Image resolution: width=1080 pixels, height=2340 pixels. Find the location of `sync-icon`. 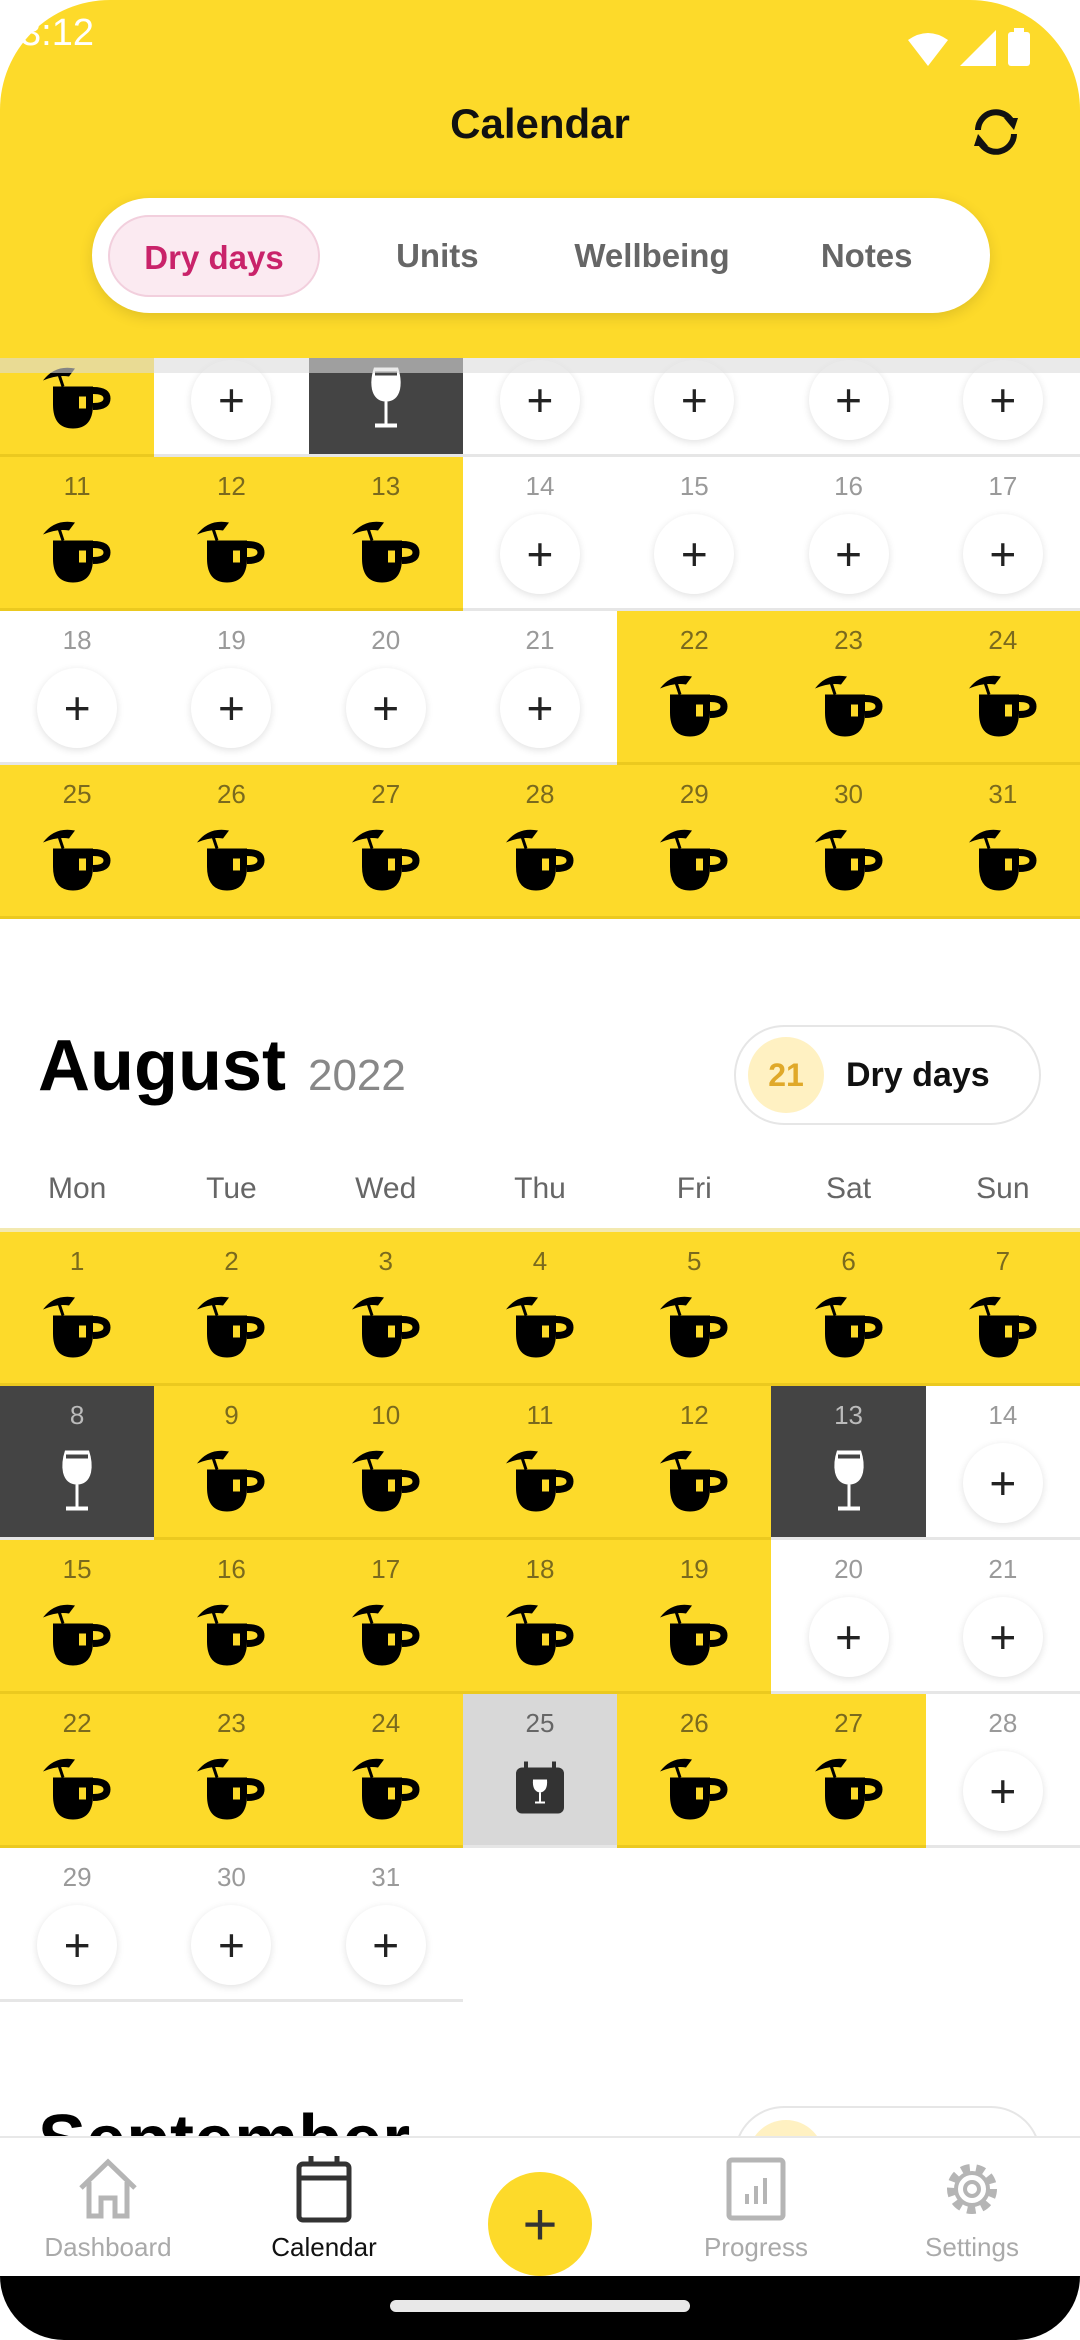

sync-icon is located at coordinates (996, 132).